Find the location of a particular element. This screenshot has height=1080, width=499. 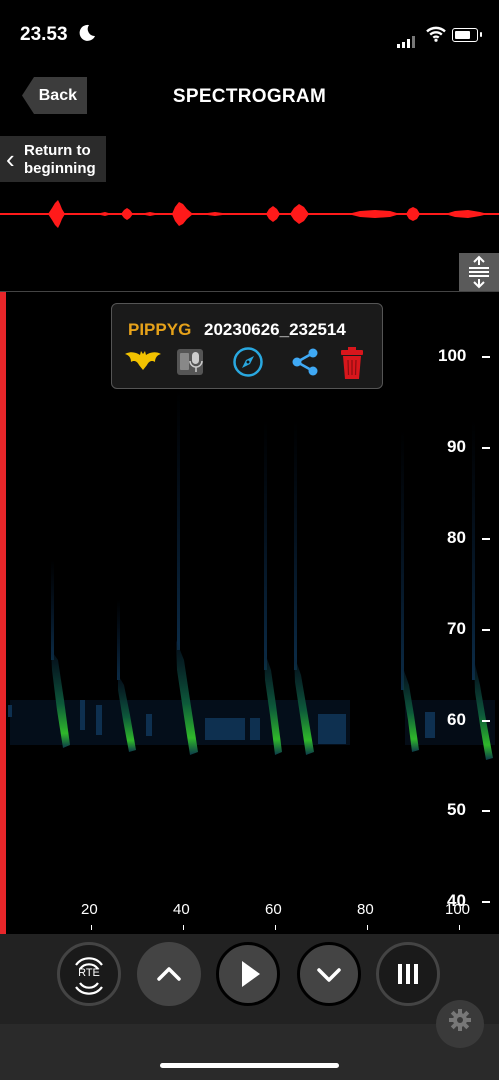

y-tick-label: 80 is located at coordinates (456, 537).